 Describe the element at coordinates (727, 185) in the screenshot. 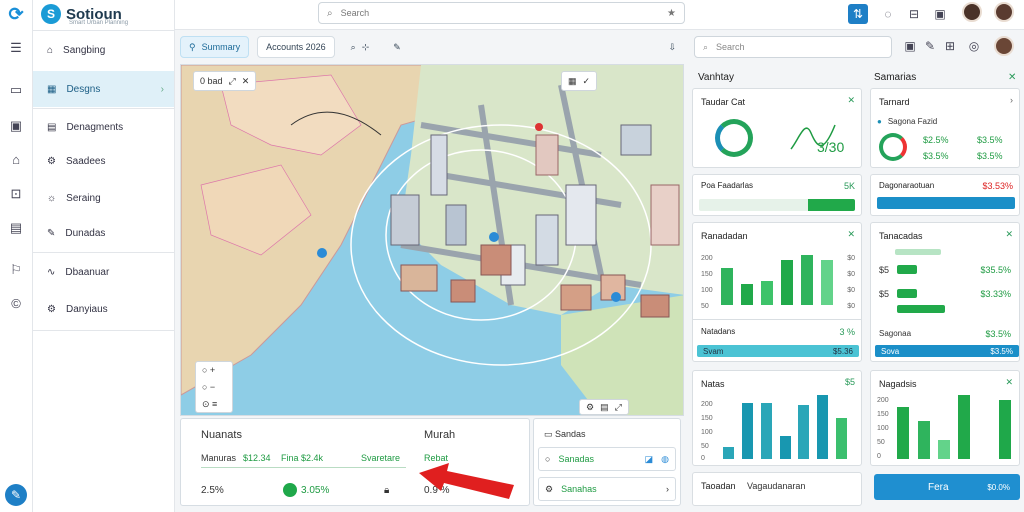

I see `card-title: Poa Faadarlas` at that location.